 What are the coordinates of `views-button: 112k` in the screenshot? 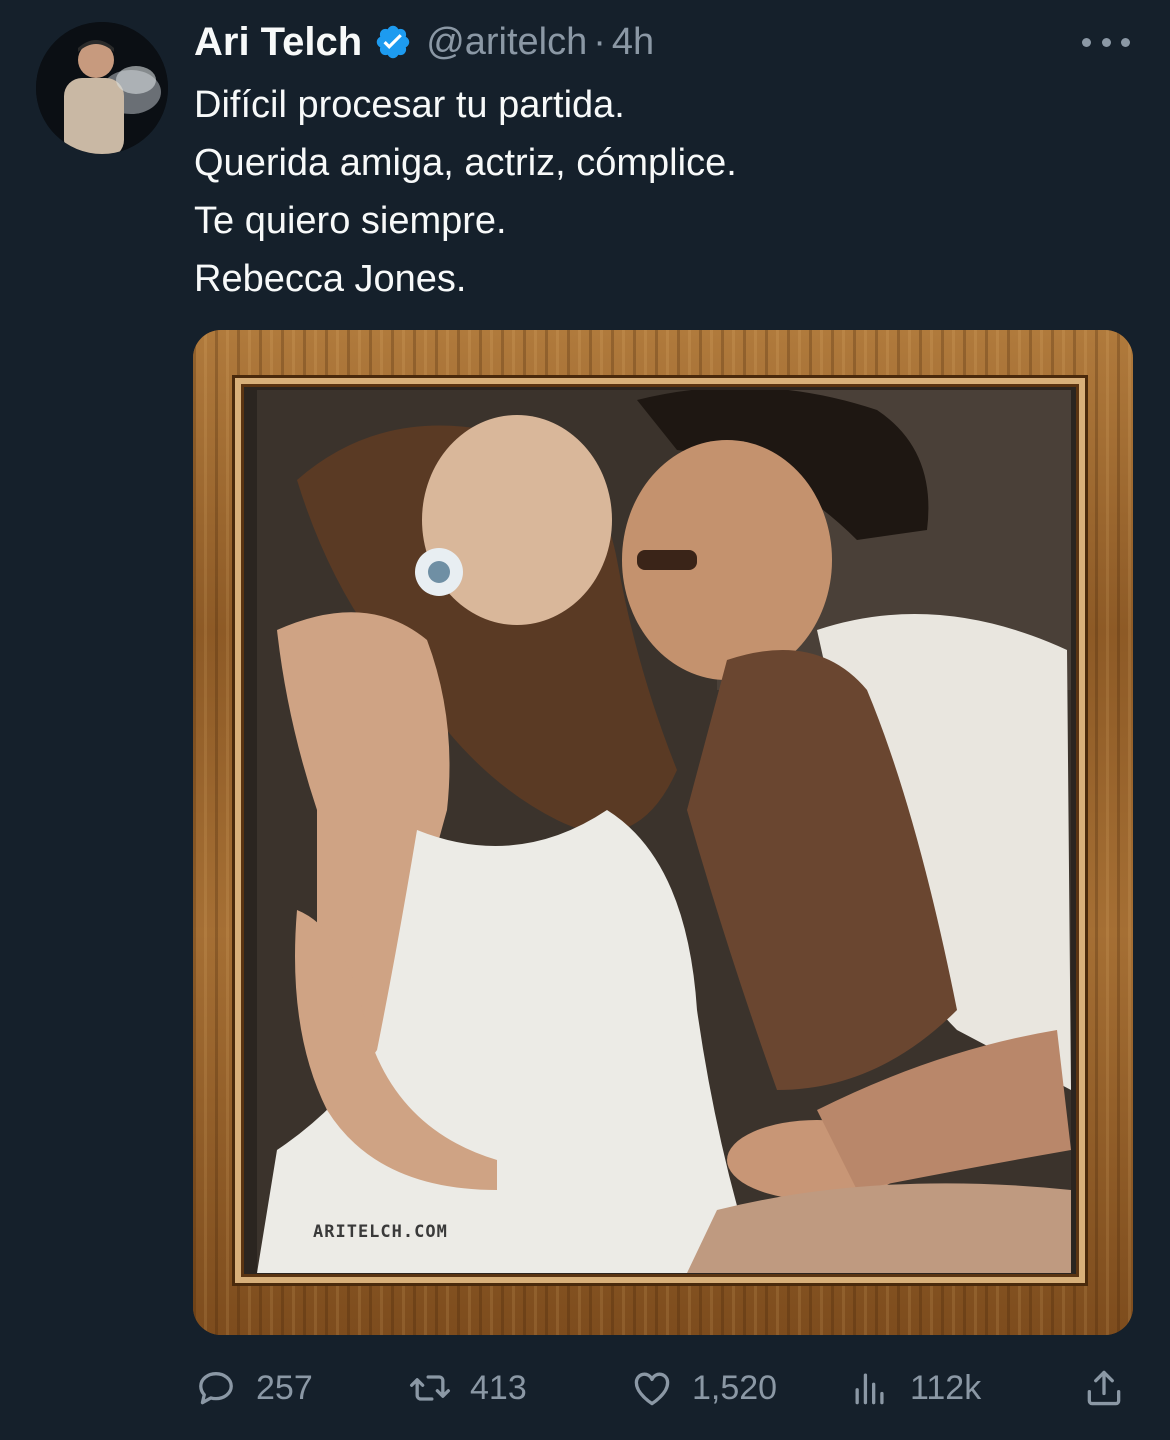 It's located at (914, 1388).